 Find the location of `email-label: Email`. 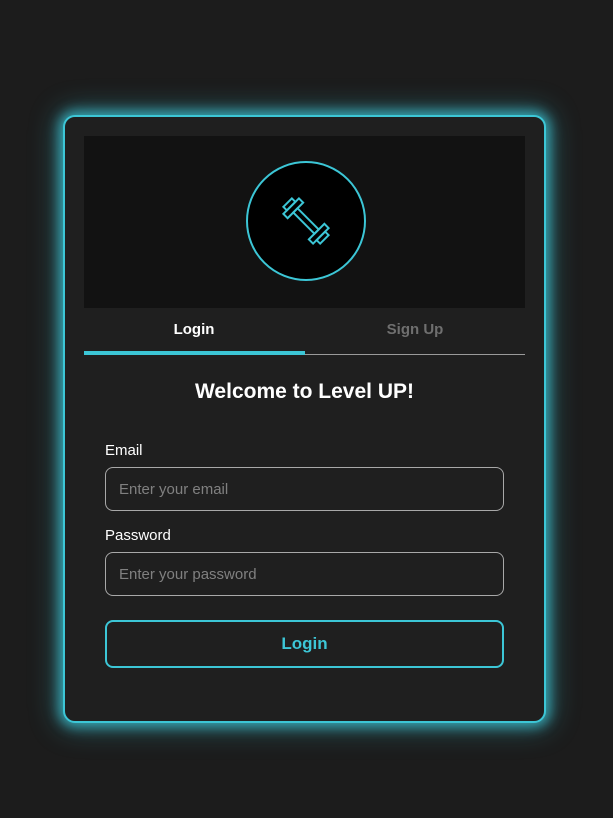

email-label: Email is located at coordinates (124, 450).